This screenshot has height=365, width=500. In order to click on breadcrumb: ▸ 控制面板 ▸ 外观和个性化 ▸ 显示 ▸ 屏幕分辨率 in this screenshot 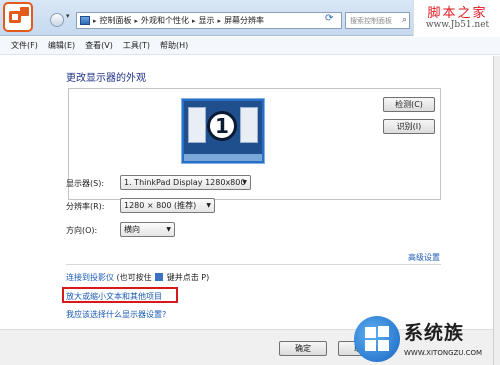, I will do `click(209, 20)`.